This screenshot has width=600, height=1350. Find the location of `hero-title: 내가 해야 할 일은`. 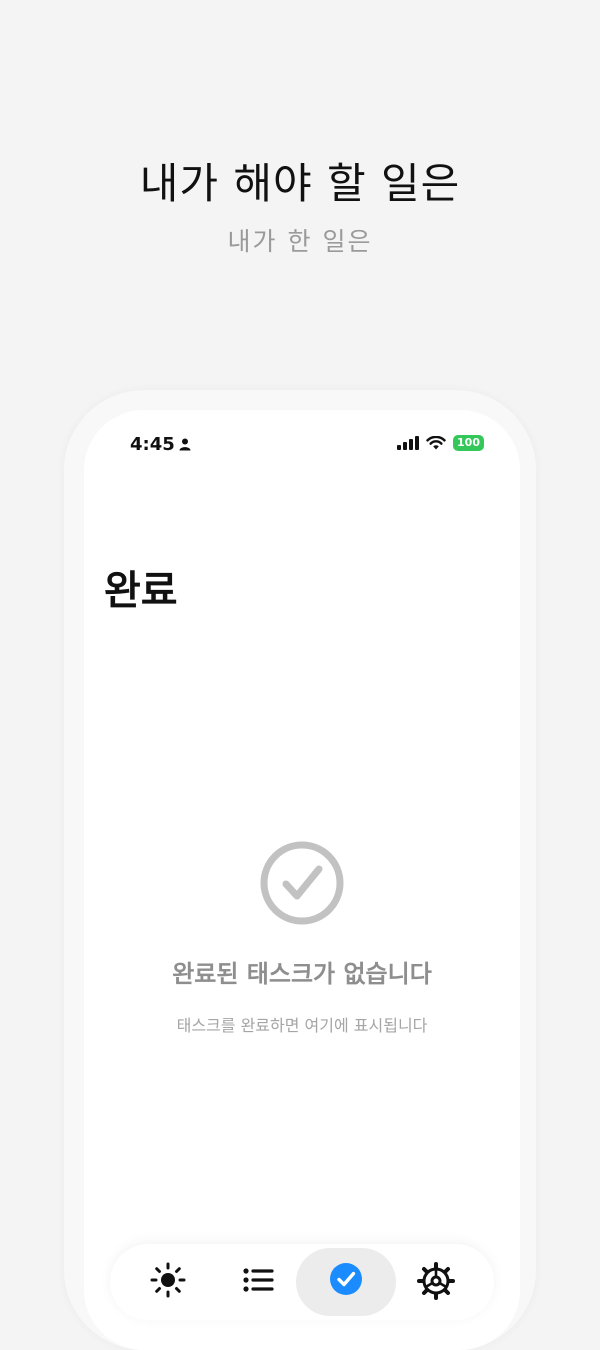

hero-title: 내가 해야 할 일은 is located at coordinates (300, 183).